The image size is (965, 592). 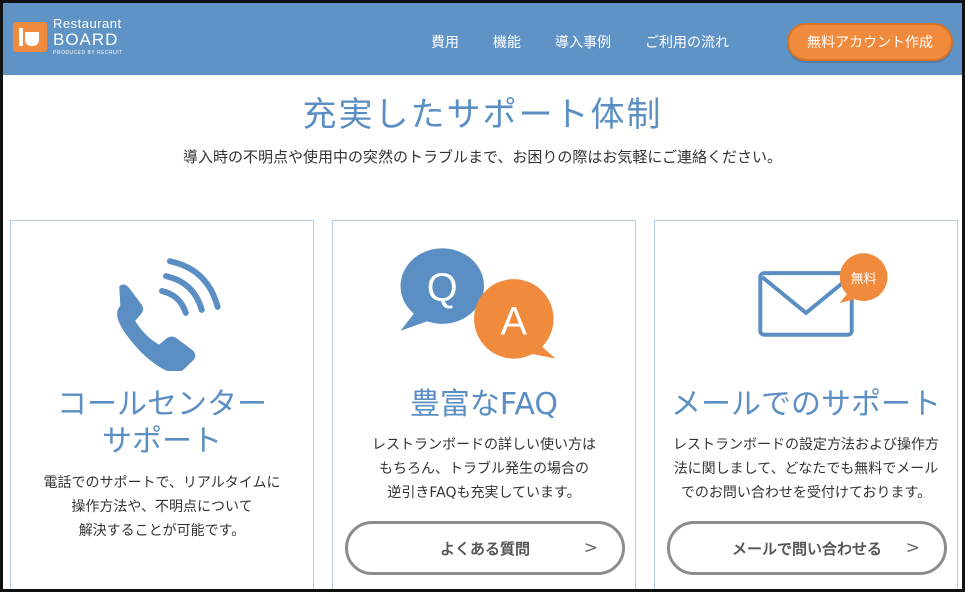 I want to click on mail-inquiry-button-label: メールで問い合わせる, so click(x=806, y=548).